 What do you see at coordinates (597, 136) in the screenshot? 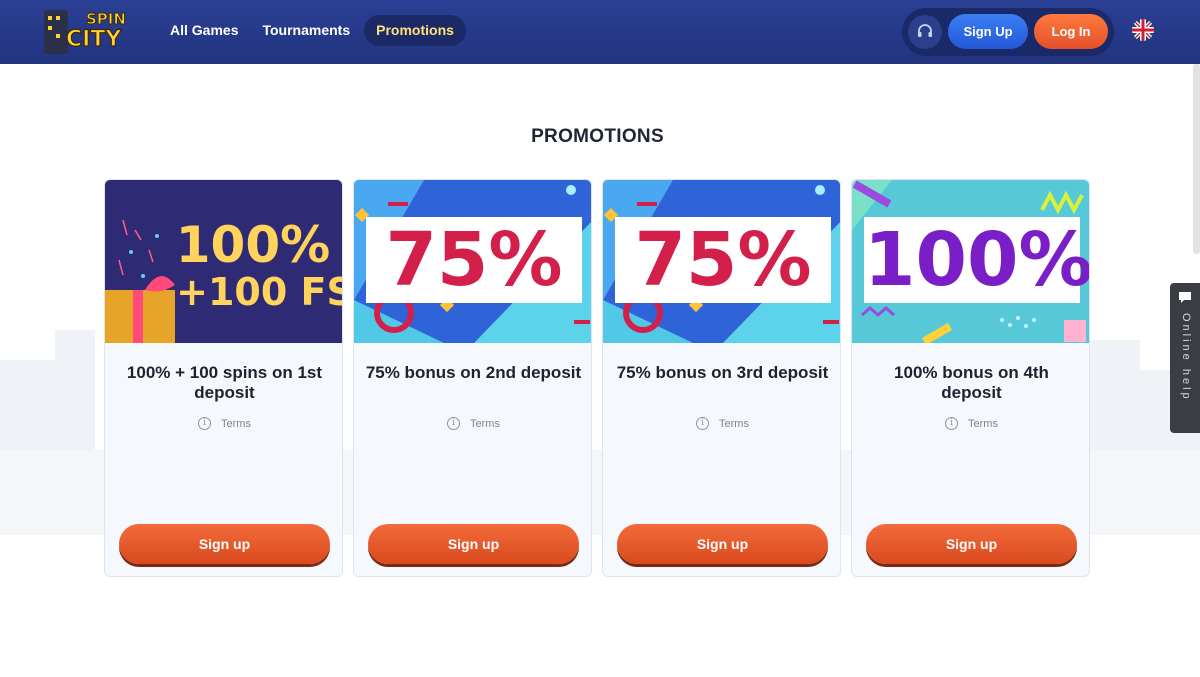
I see `page-title: PROMOTIONS` at bounding box center [597, 136].